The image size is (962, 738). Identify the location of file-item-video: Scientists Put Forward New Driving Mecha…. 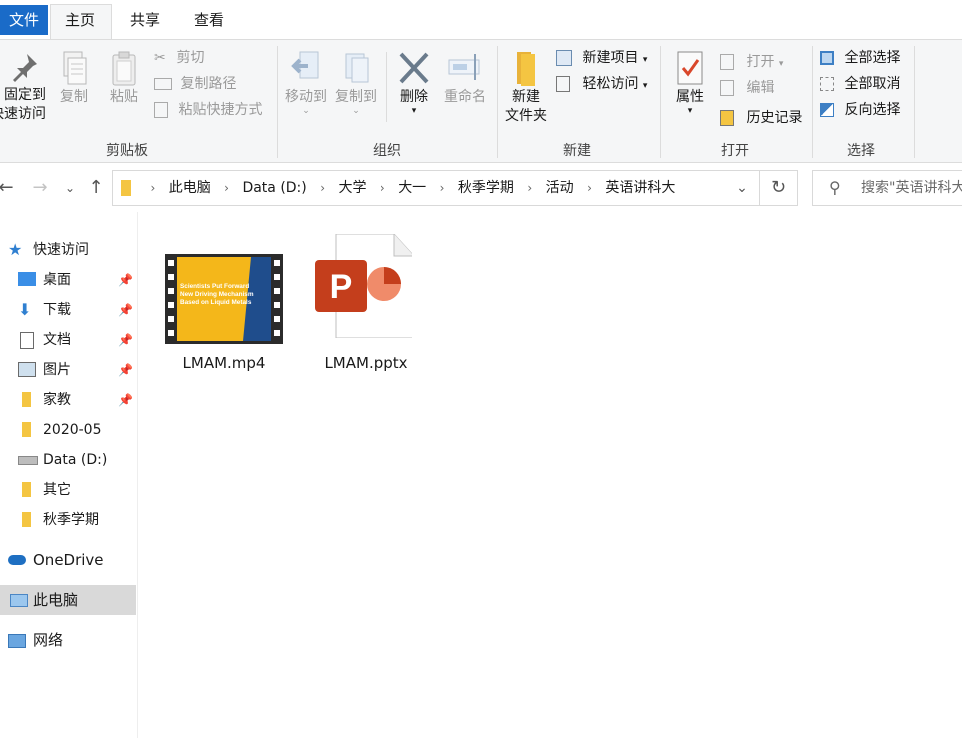
(224, 304).